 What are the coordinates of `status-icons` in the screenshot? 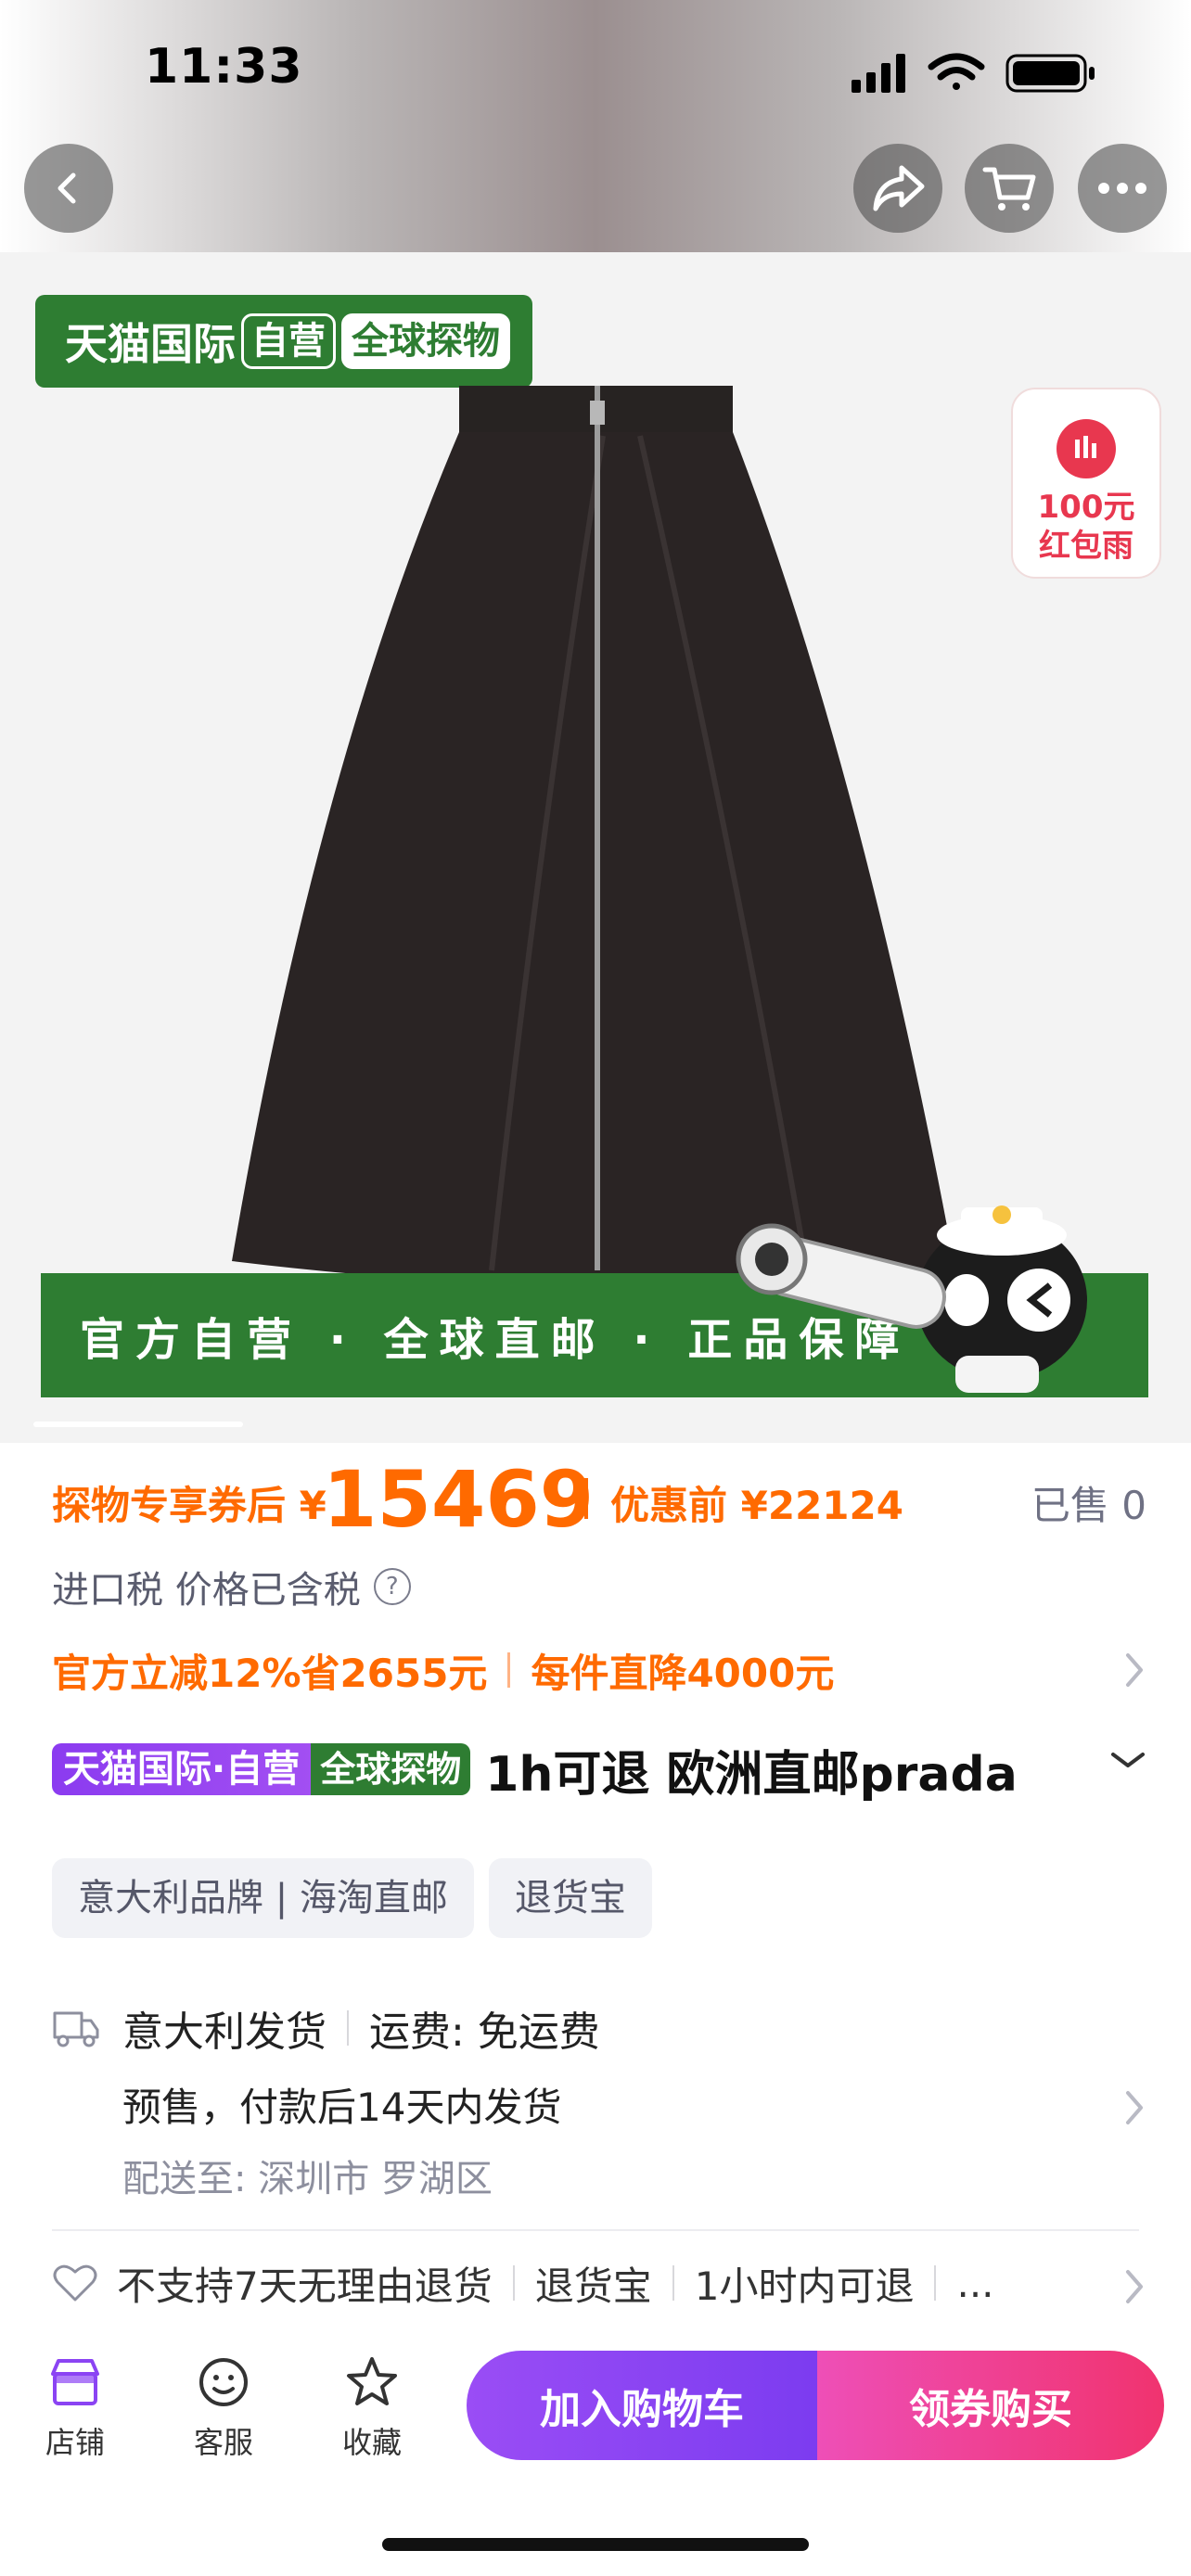 It's located at (973, 73).